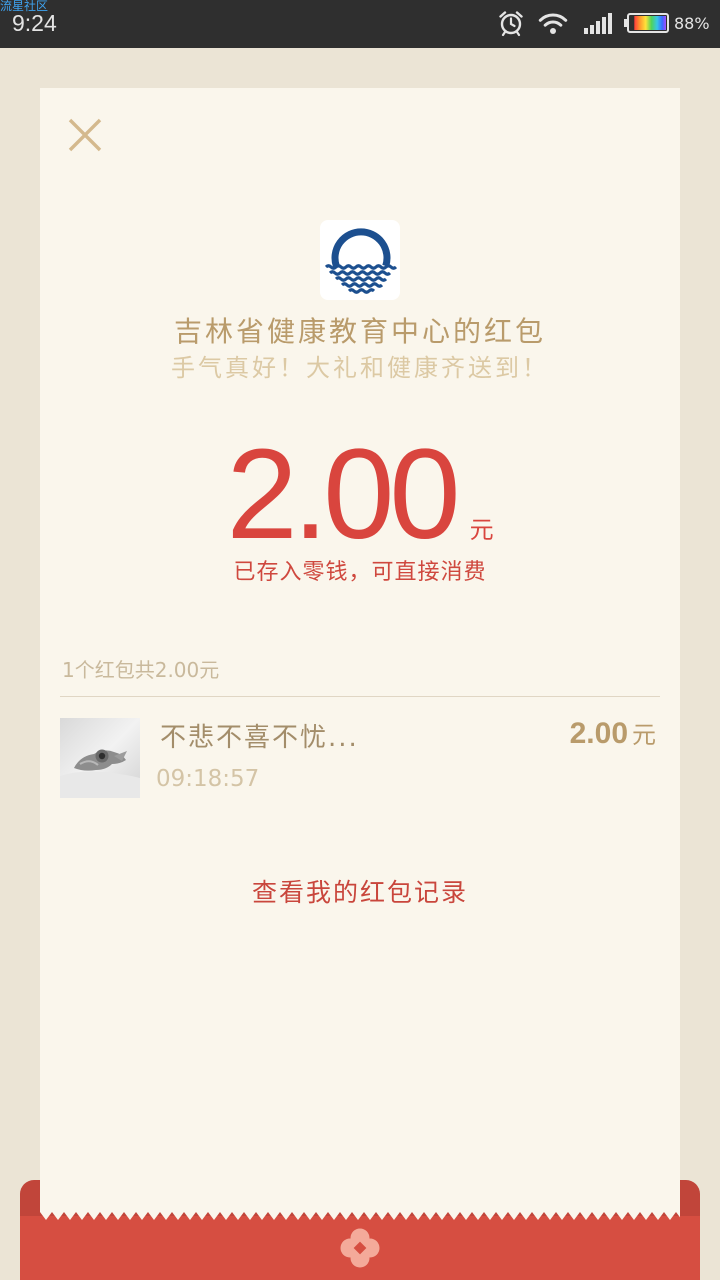  I want to click on sender-logo-icon, so click(361, 261).